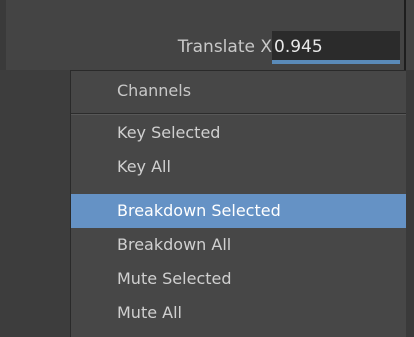 This screenshot has width=414, height=337. What do you see at coordinates (35, 203) in the screenshot?
I see `left-panel` at bounding box center [35, 203].